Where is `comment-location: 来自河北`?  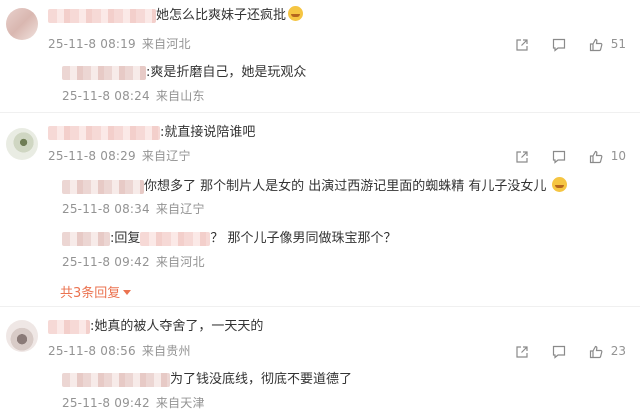
comment-location: 来自河北 is located at coordinates (166, 44).